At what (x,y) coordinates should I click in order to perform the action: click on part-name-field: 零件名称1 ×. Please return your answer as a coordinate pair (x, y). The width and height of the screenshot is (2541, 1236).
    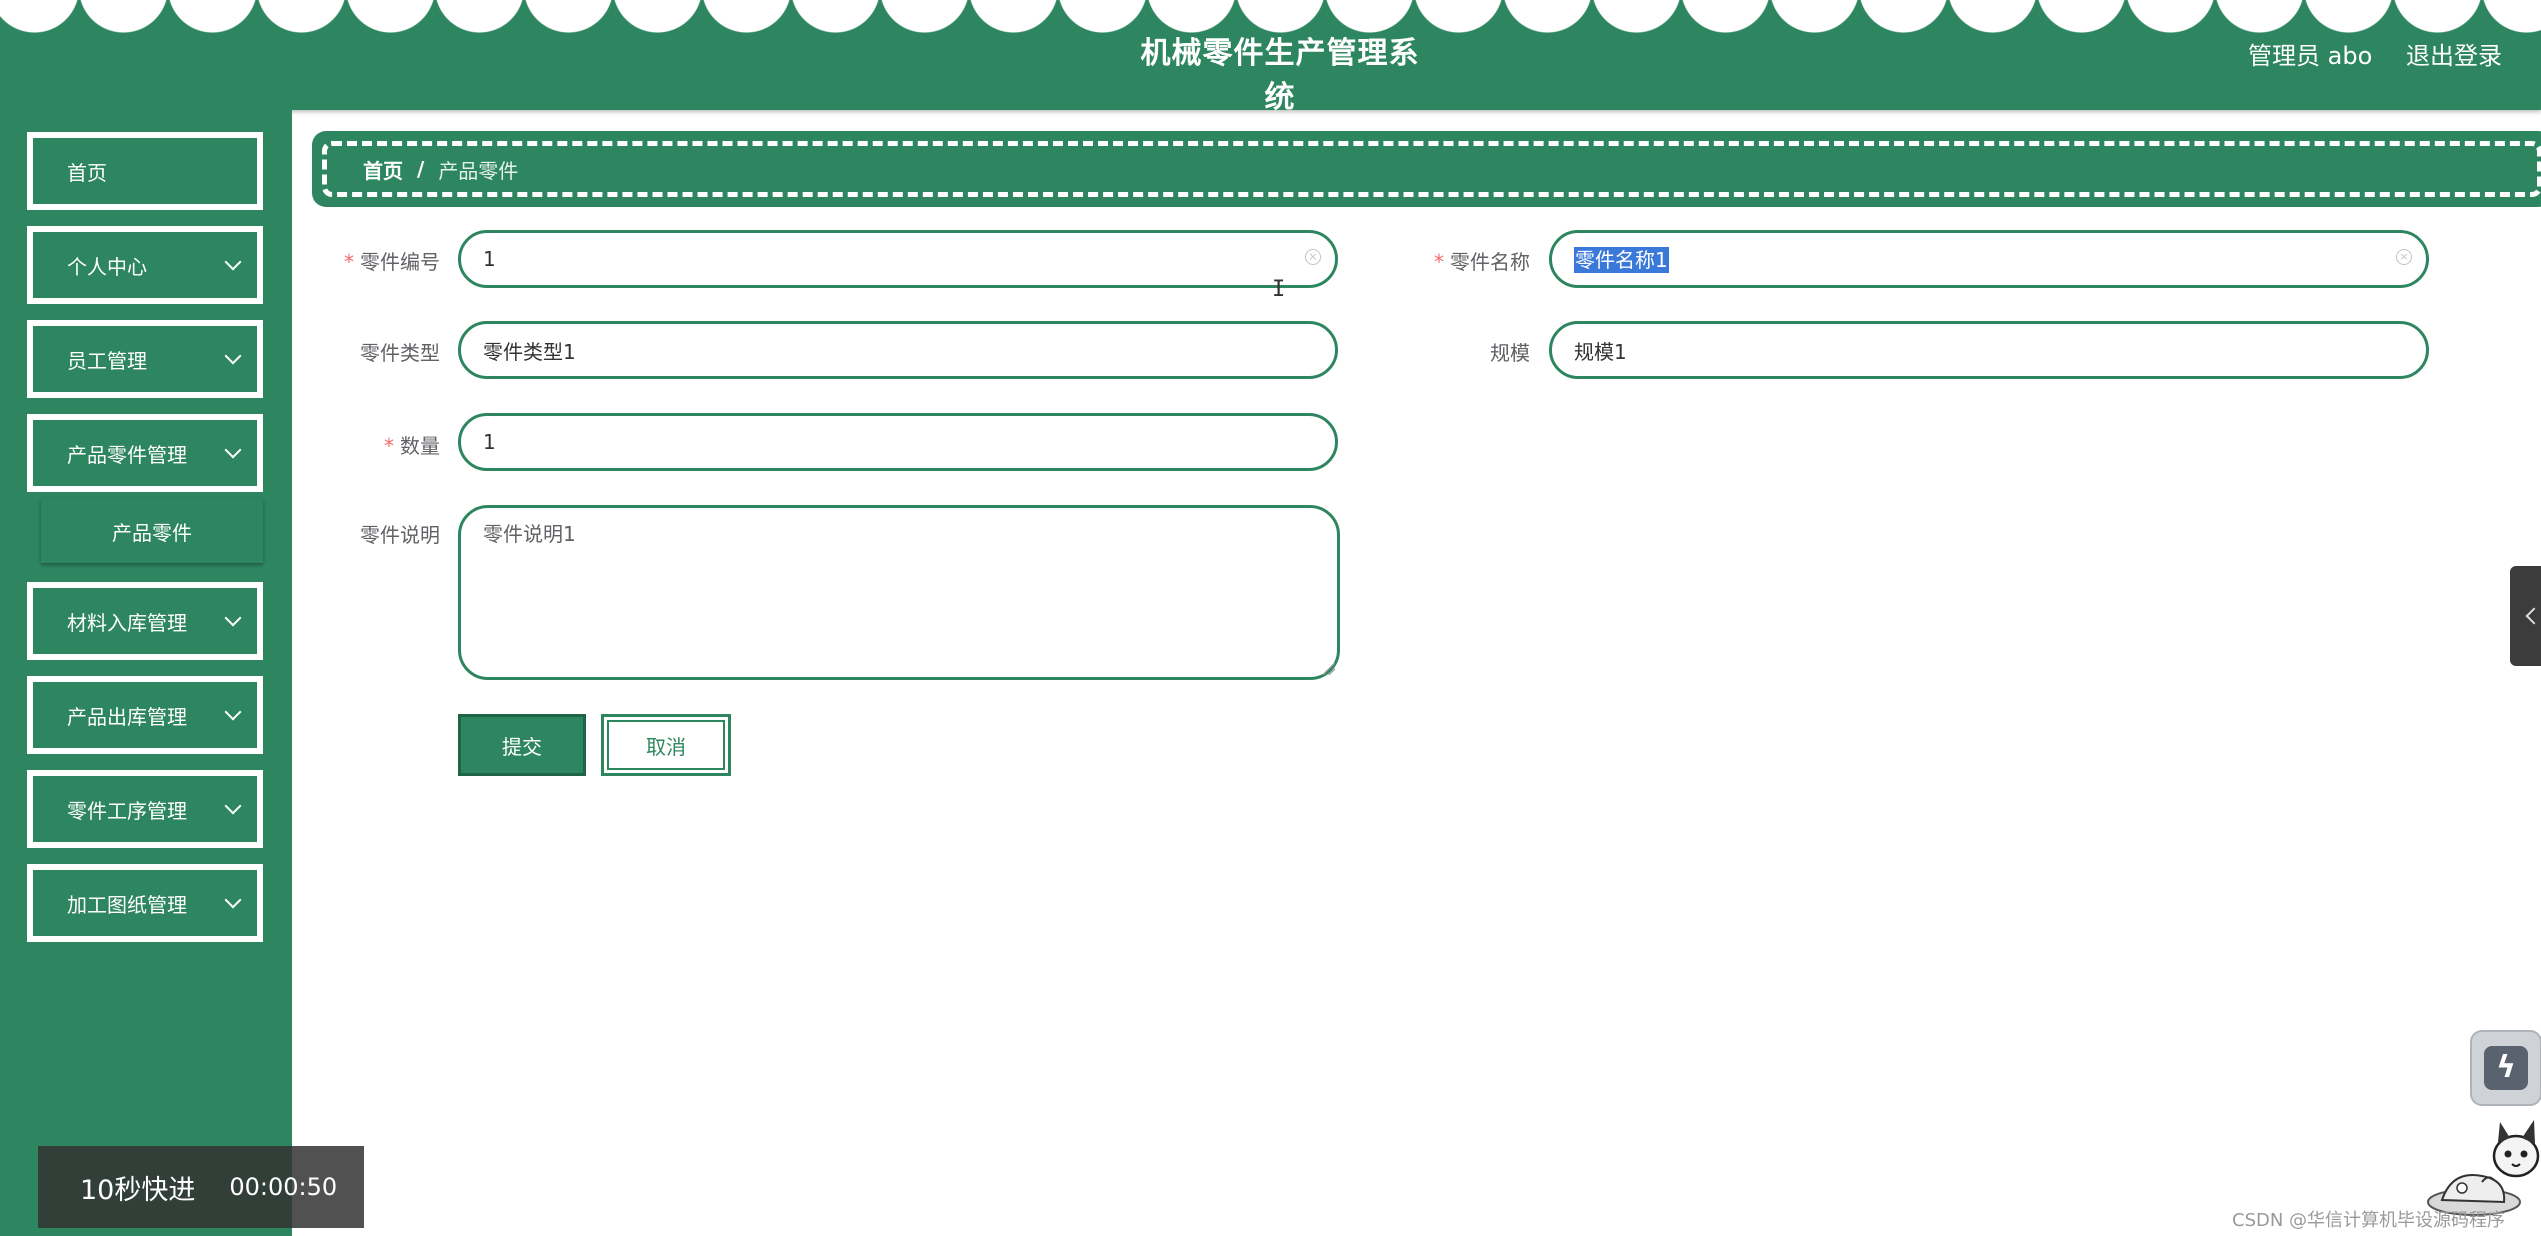
    Looking at the image, I should click on (1989, 259).